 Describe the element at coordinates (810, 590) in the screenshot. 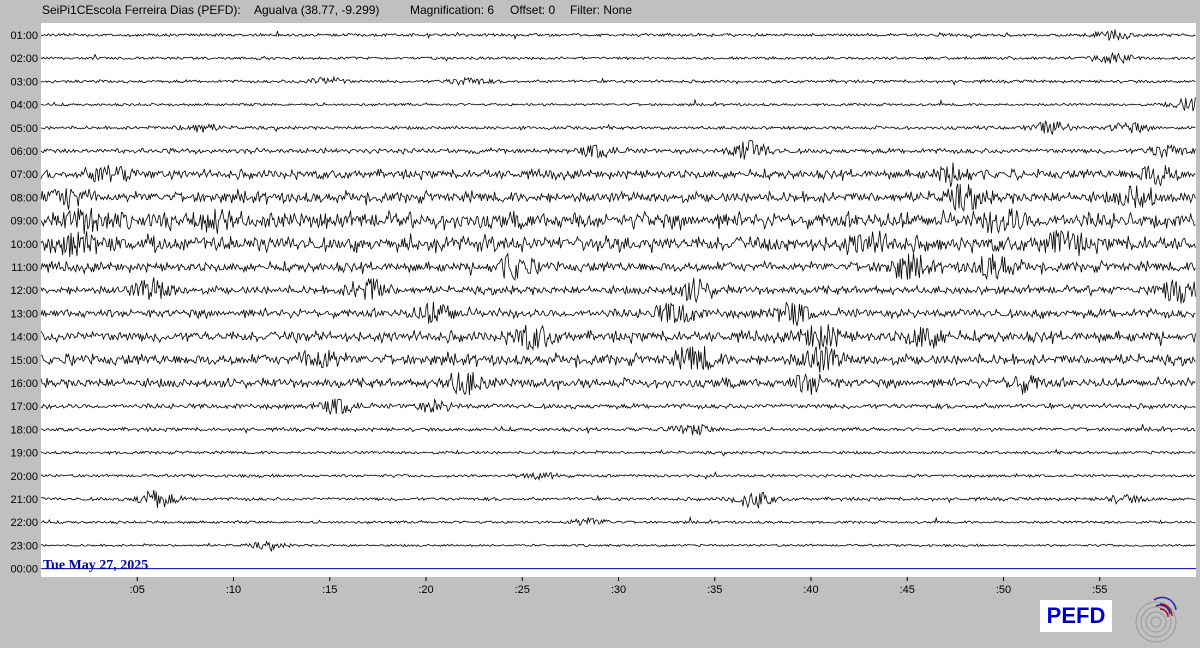

I see `x-tick-label: :40` at that location.